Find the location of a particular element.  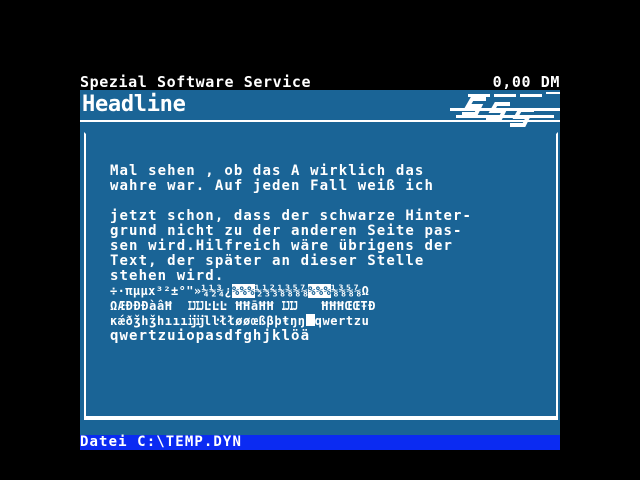

app-title: Spezial Software Service is located at coordinates (196, 82).